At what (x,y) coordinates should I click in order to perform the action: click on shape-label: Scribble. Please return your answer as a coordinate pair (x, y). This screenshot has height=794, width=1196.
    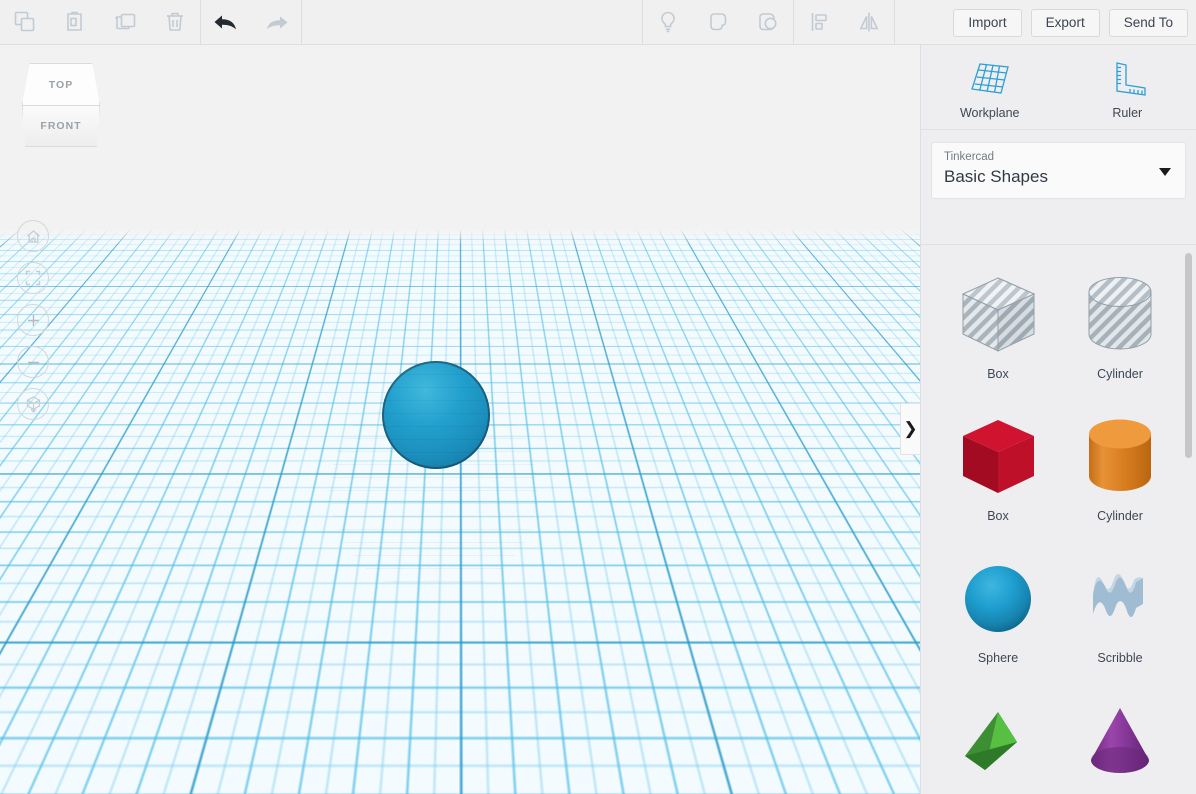
    Looking at the image, I should click on (1120, 658).